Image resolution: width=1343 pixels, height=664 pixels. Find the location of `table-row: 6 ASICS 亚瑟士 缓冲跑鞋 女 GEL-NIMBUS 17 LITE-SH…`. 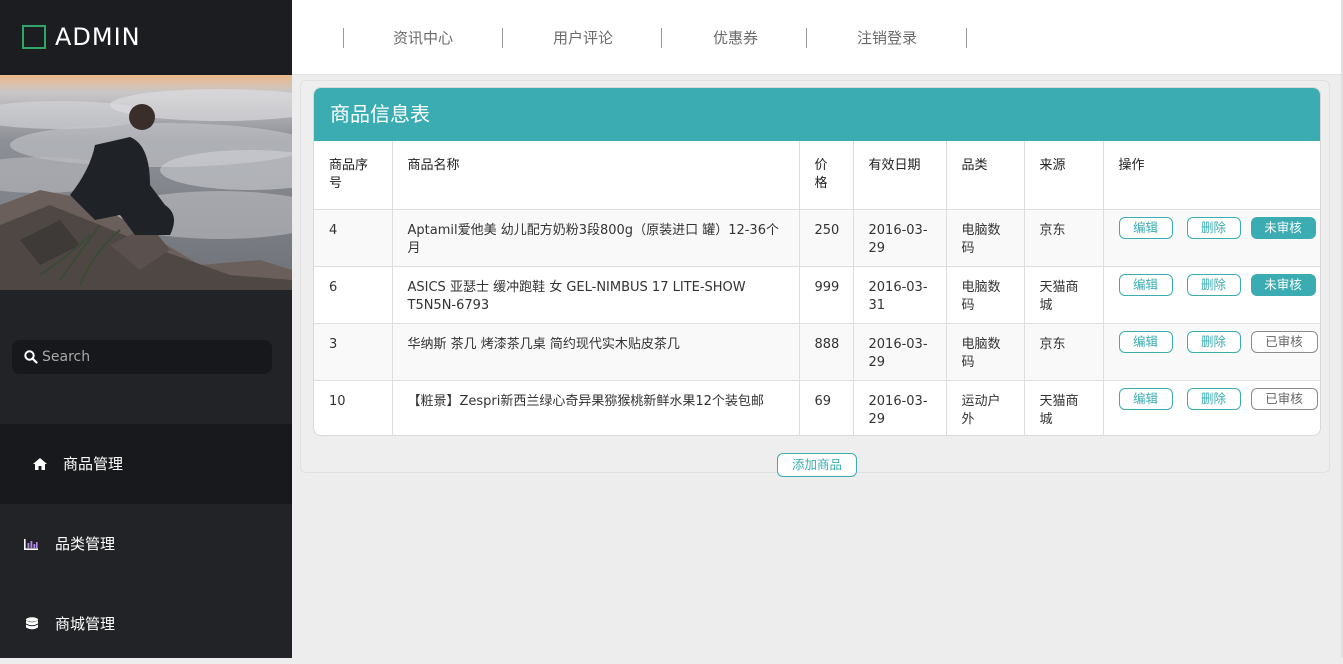

table-row: 6 ASICS 亚瑟士 缓冲跑鞋 女 GEL-NIMBUS 17 LITE-SH… is located at coordinates (817, 295).